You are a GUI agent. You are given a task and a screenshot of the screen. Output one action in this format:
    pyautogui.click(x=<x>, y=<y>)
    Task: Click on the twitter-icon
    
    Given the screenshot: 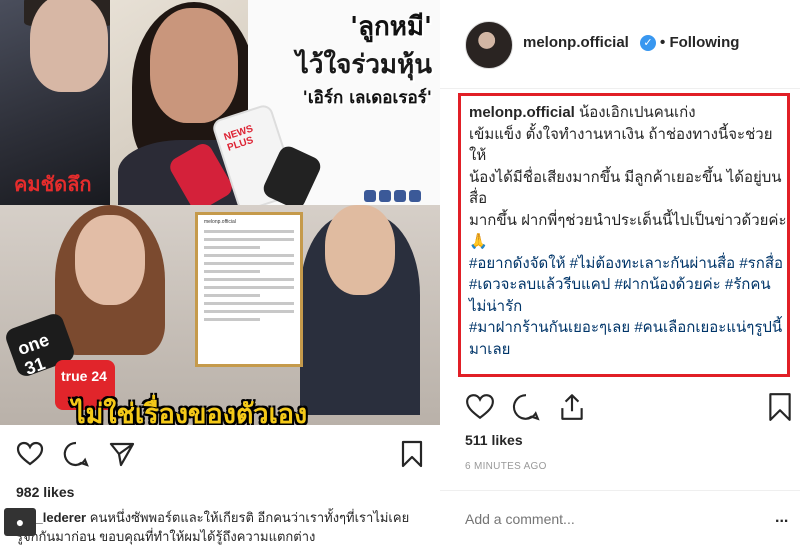 What is the action you would take?
    pyautogui.click(x=400, y=196)
    